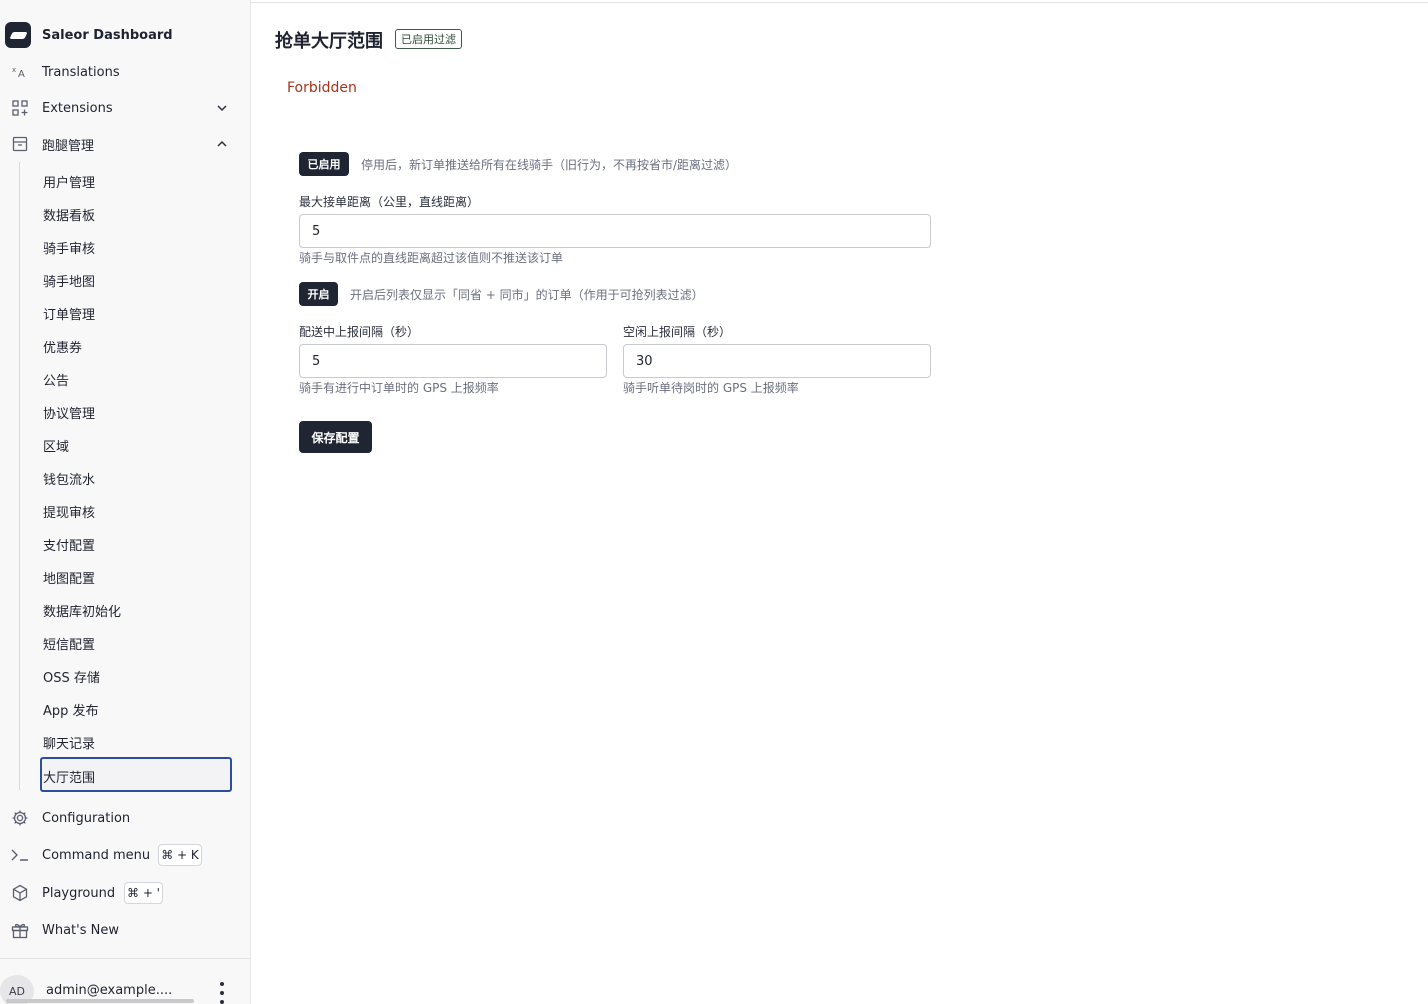 Image resolution: width=1428 pixels, height=1004 pixels. Describe the element at coordinates (71, 709) in the screenshot. I see `sidebar-subitem: App 发布` at that location.